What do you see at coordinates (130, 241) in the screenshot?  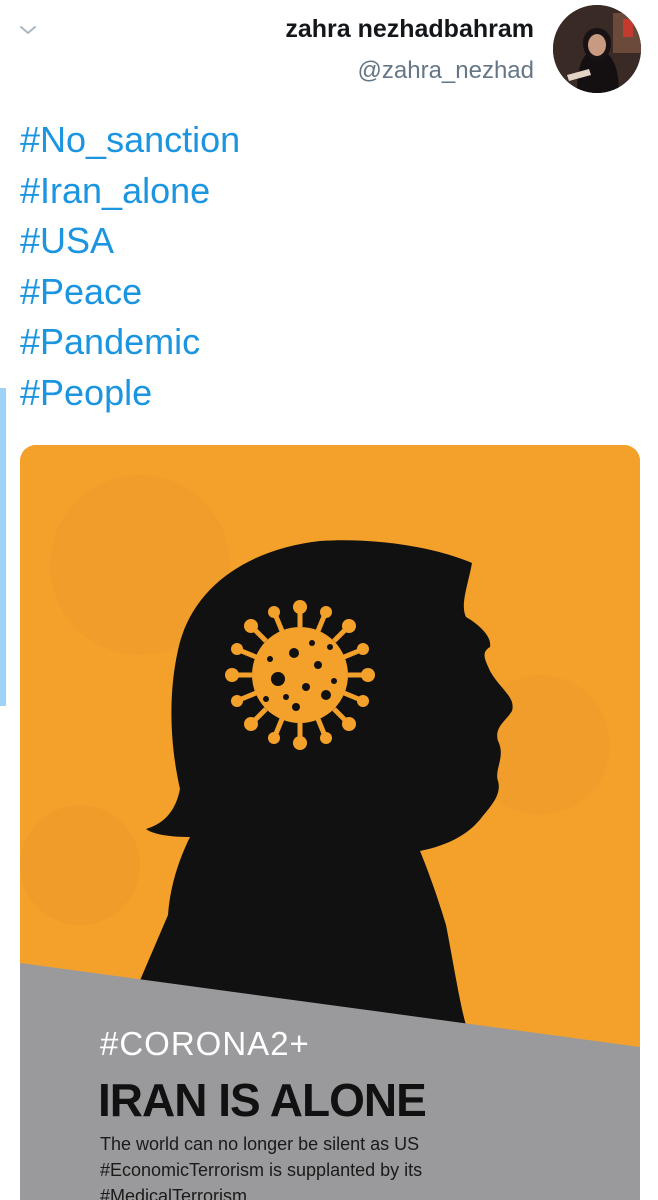 I see `hashtag-link: #USA` at bounding box center [130, 241].